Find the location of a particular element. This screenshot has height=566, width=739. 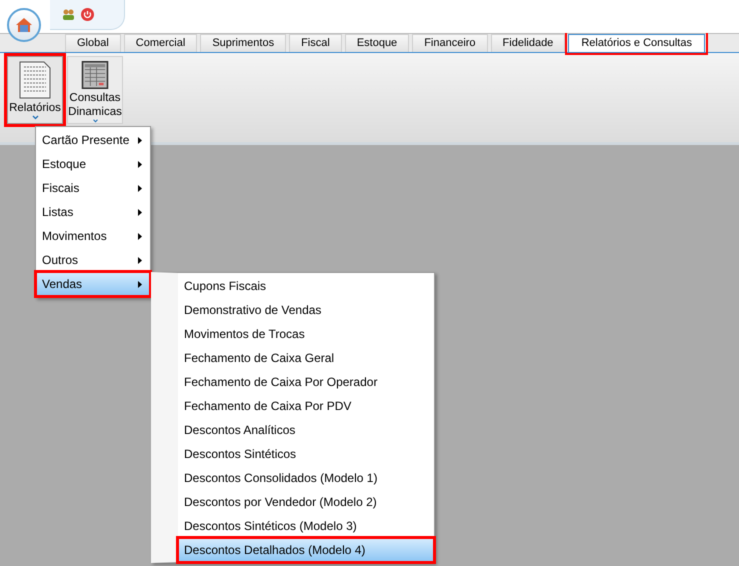

ribbon-tab: Financeiro is located at coordinates (450, 43).